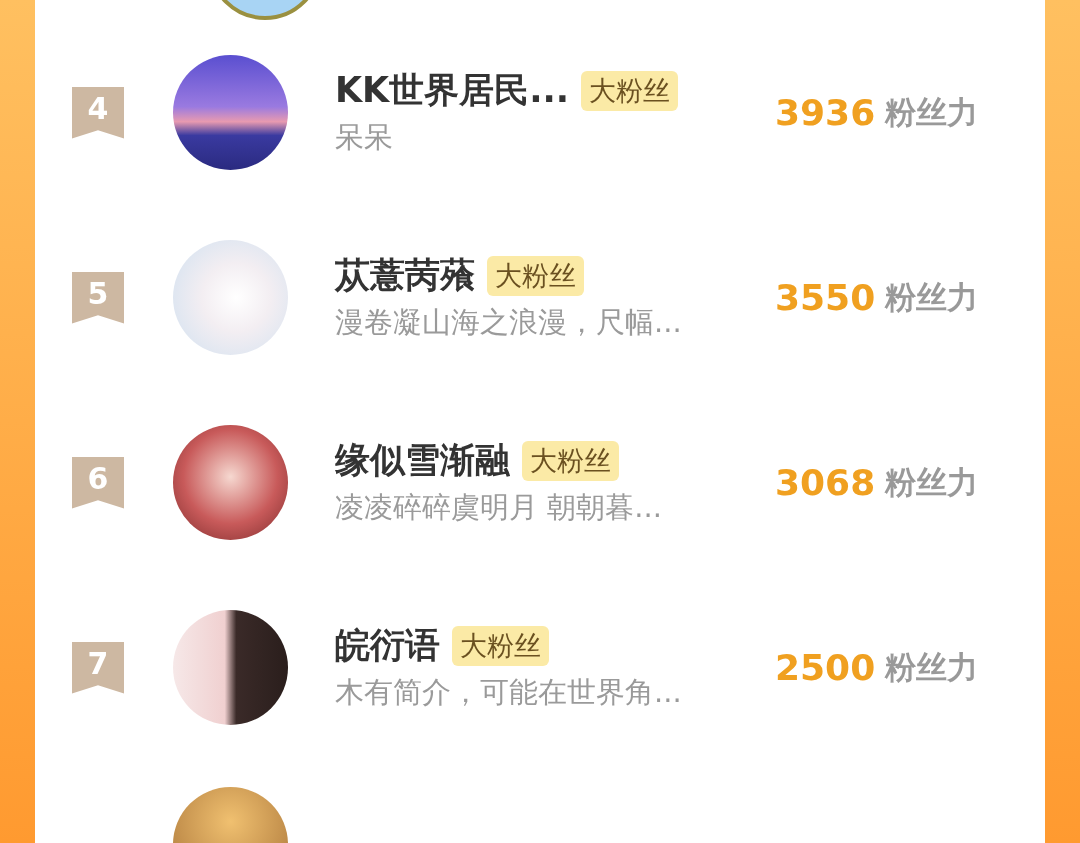 This screenshot has width=1080, height=843. What do you see at coordinates (98, 482) in the screenshot?
I see `rank-ribbon: 6` at bounding box center [98, 482].